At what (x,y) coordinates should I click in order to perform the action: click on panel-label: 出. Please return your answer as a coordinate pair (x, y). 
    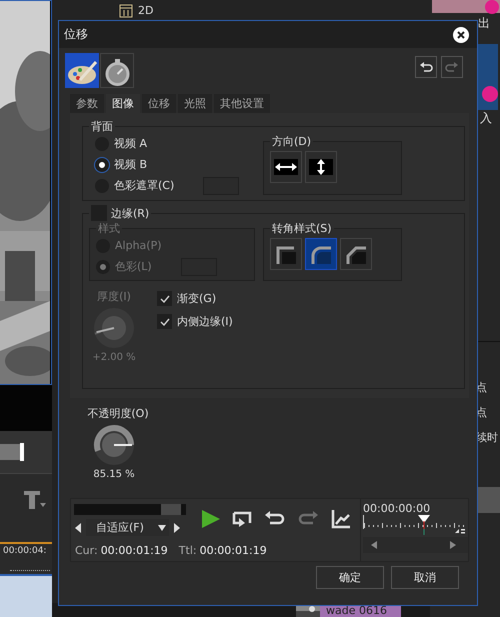
    Looking at the image, I should click on (483, 23).